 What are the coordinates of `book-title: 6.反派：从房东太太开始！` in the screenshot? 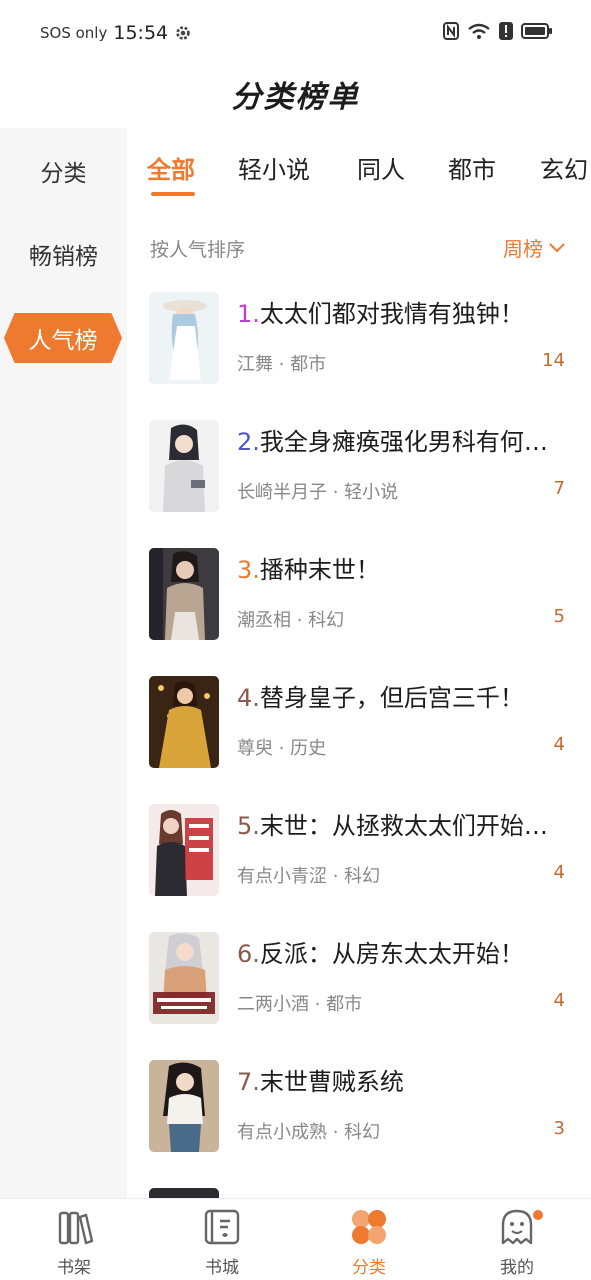 It's located at (402, 951).